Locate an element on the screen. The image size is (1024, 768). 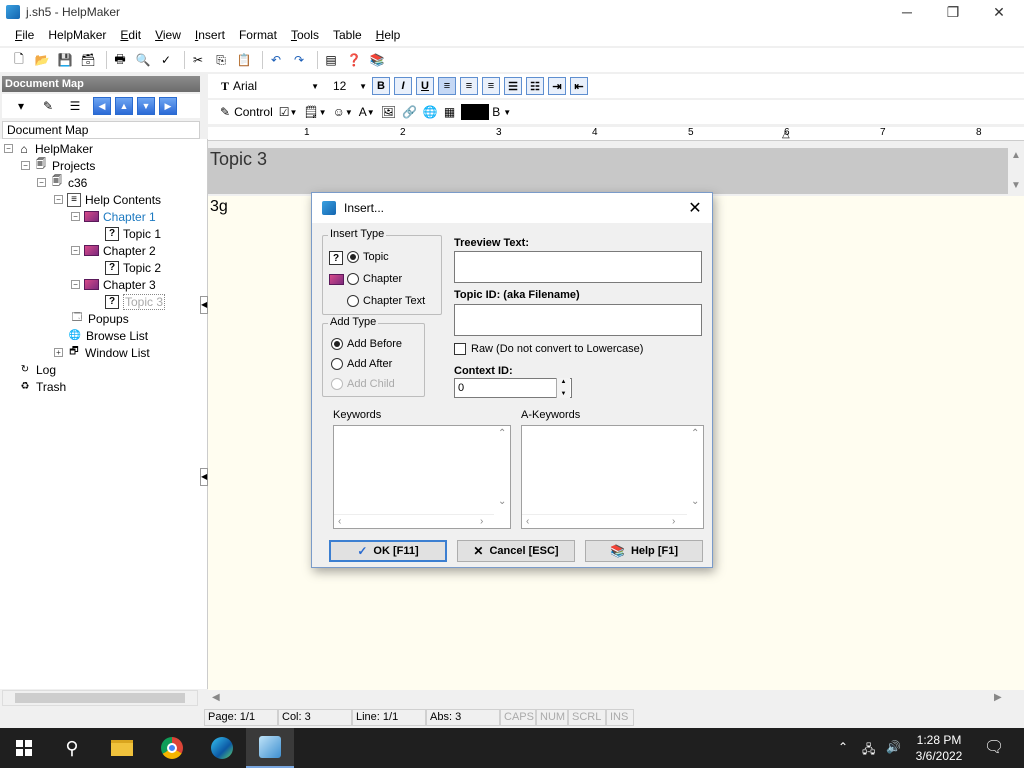
tree-node-topic-1: ? Topic 1 is located at coordinates (133, 233).